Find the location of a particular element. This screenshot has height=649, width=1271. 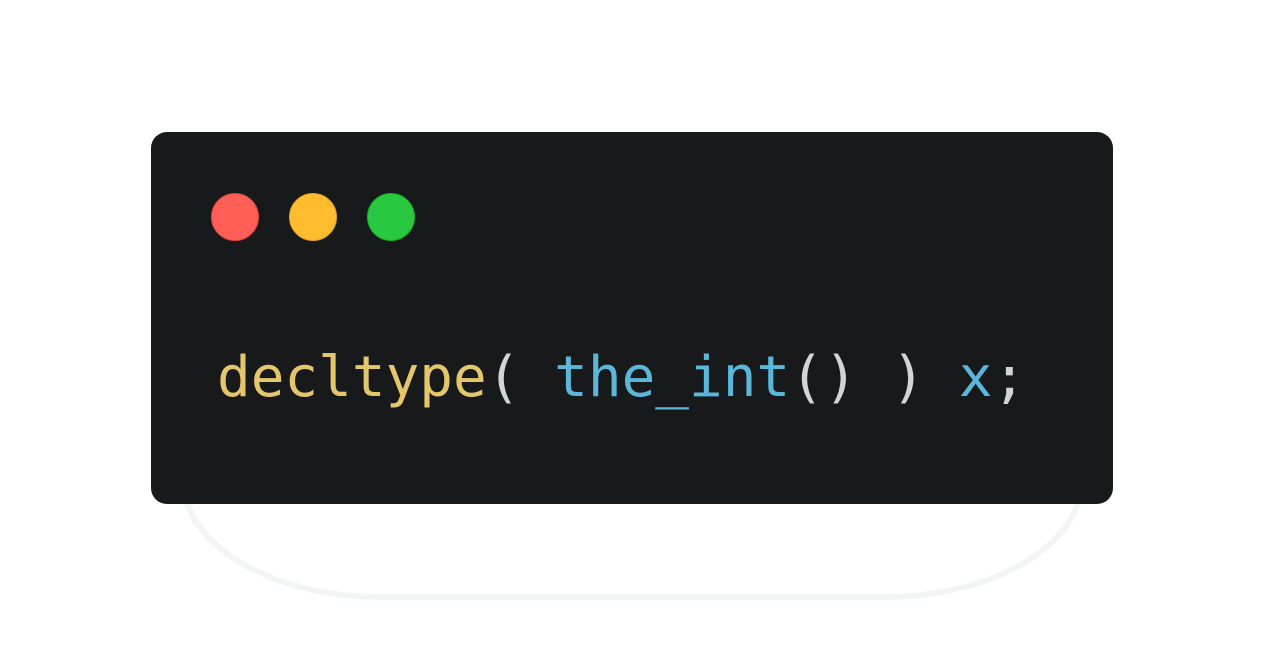

maximize-dot-icon is located at coordinates (391, 217).